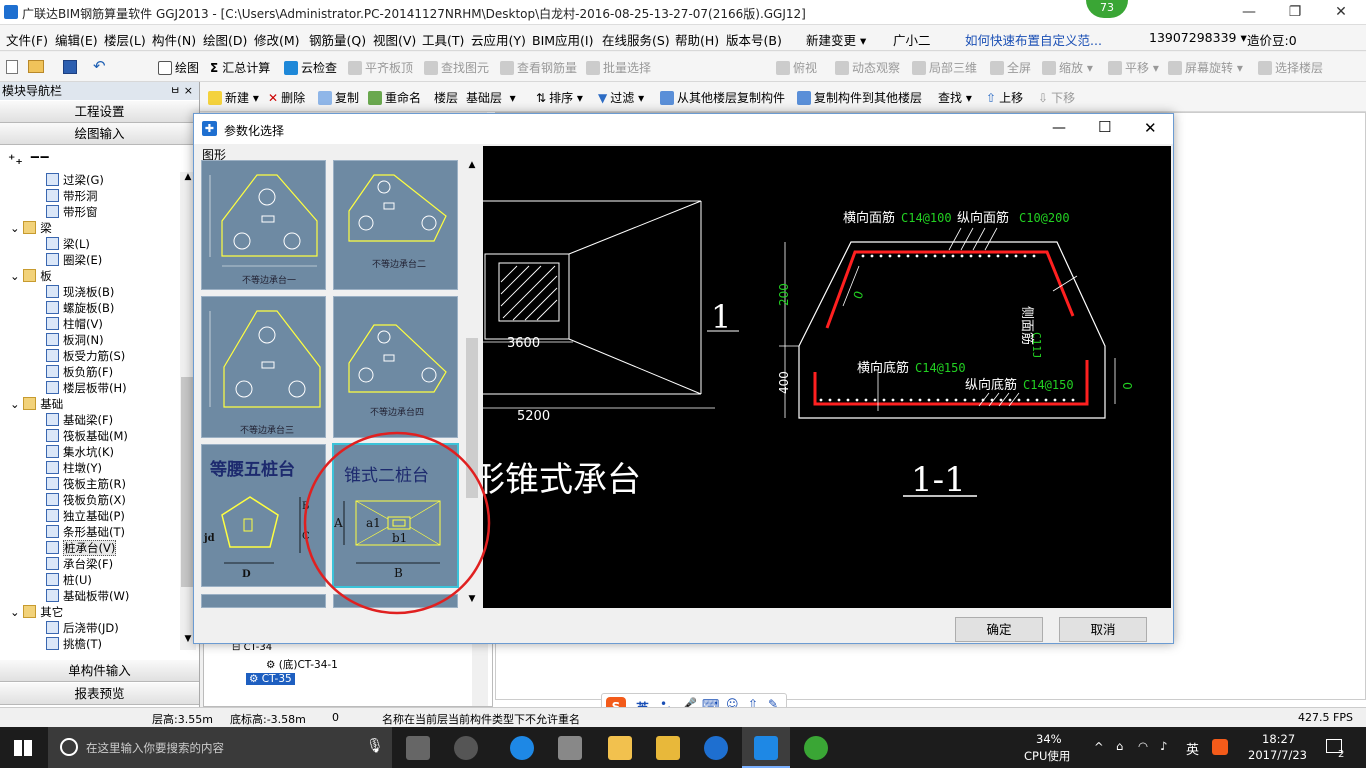  What do you see at coordinates (74, 643) in the screenshot?
I see `tree-item: 挑檐(T)` at bounding box center [74, 643].